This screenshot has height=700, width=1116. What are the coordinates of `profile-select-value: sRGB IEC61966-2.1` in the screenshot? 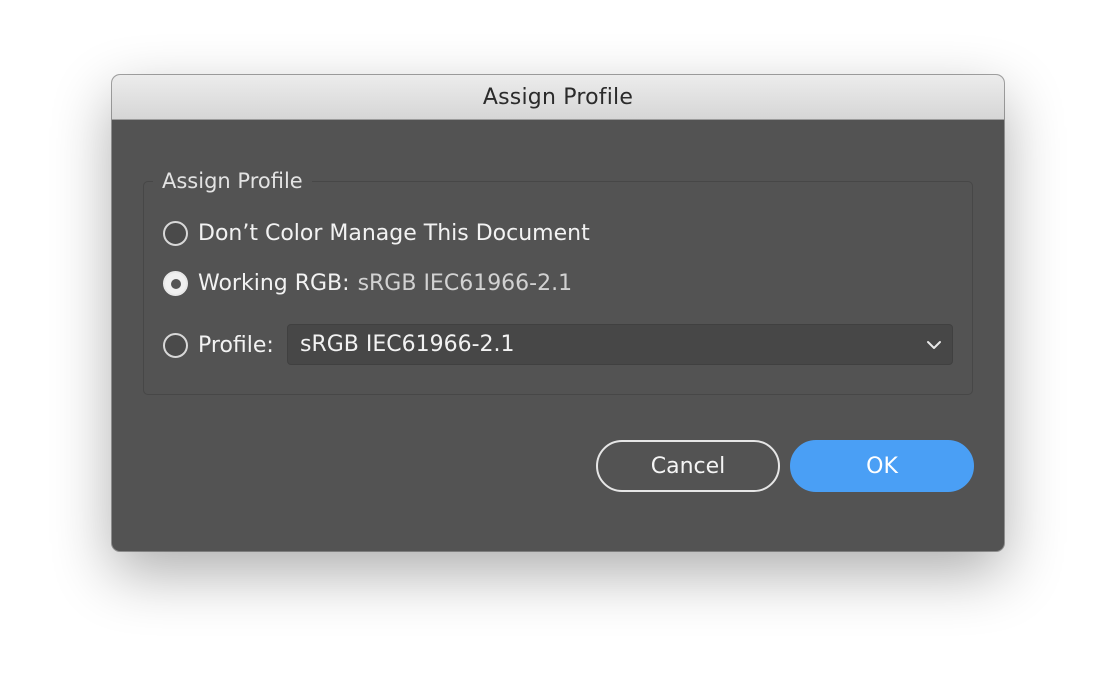 It's located at (407, 344).